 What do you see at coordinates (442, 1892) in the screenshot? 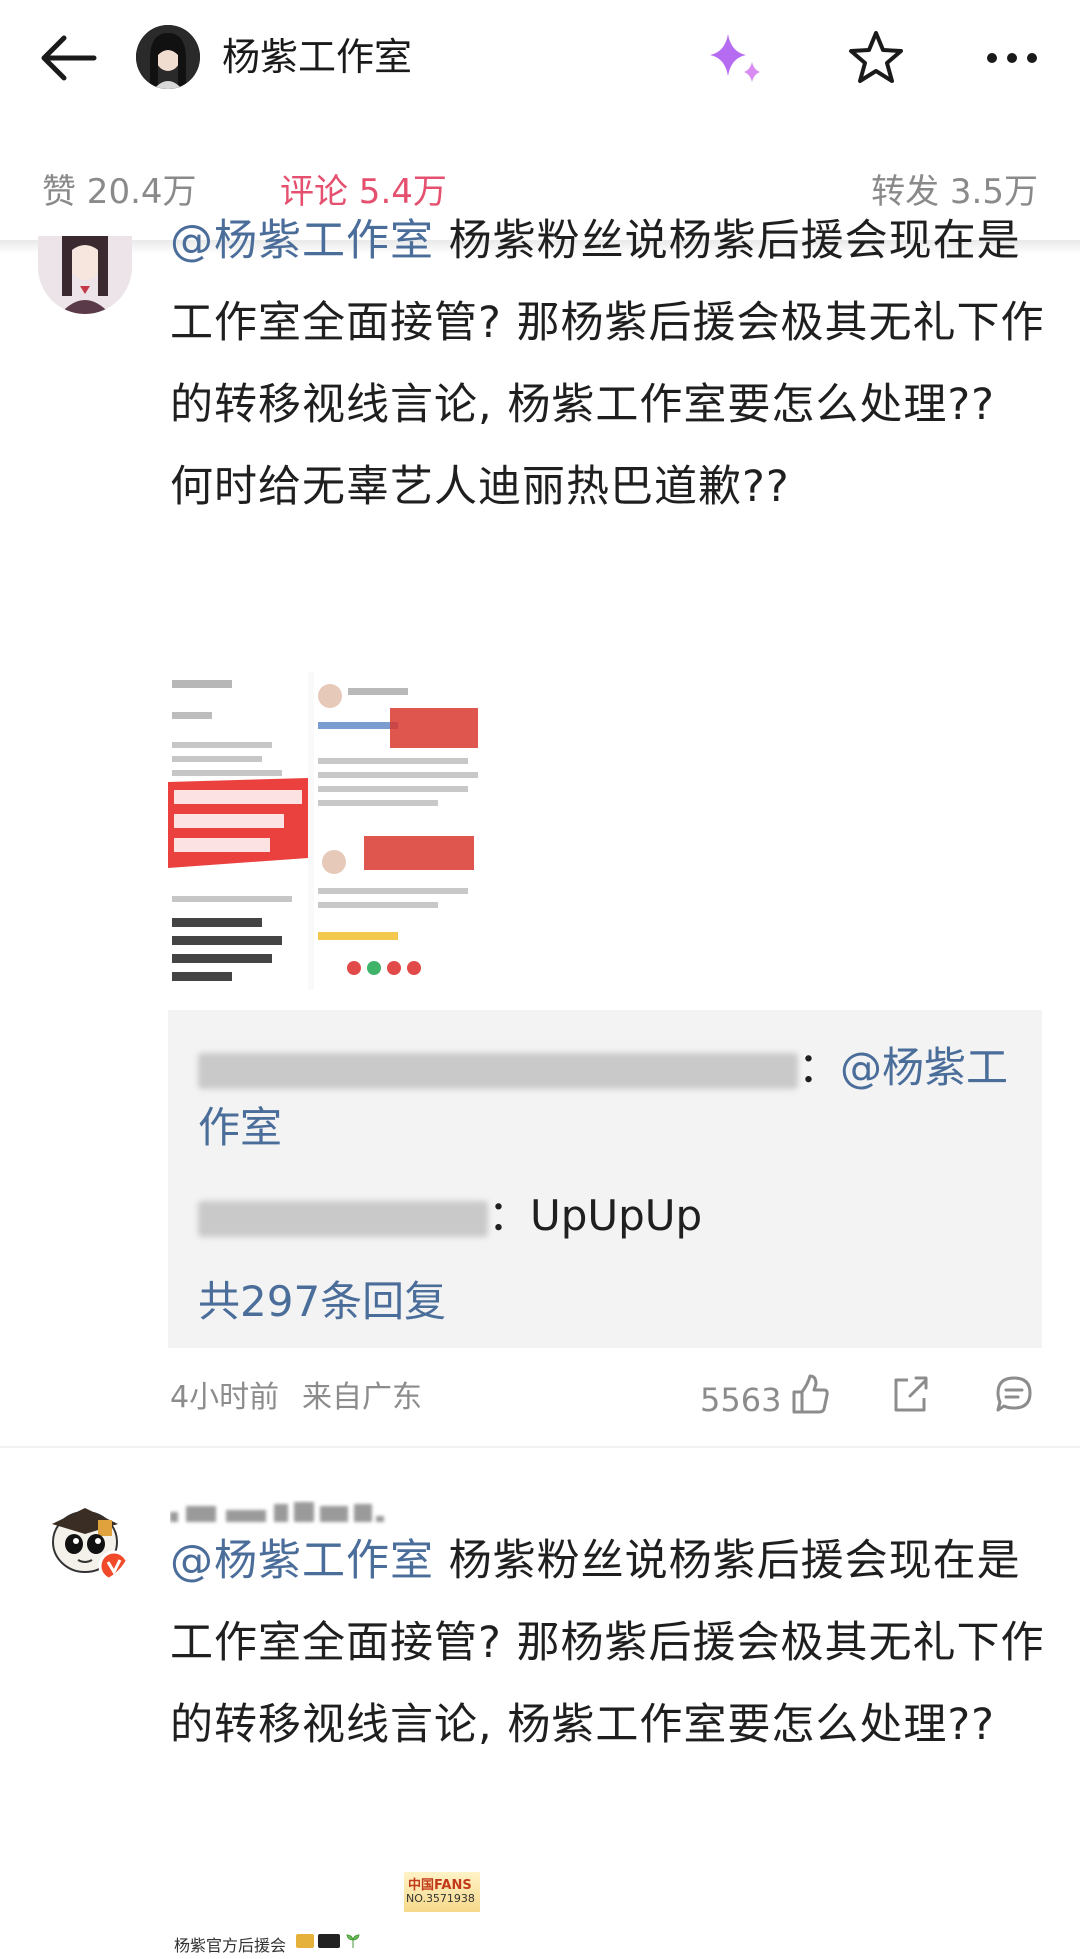
I see `fans-badge: 中国FANS NO.3571938` at bounding box center [442, 1892].